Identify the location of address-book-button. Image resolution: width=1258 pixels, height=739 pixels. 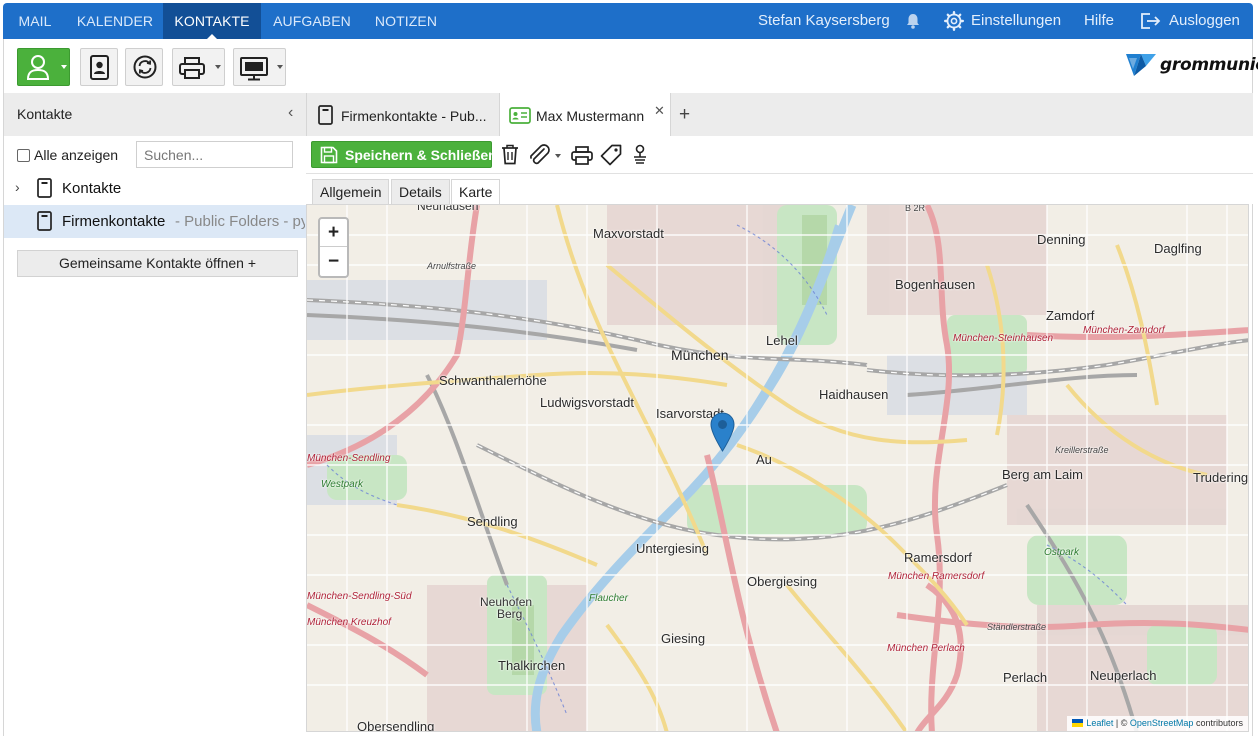
(99, 67).